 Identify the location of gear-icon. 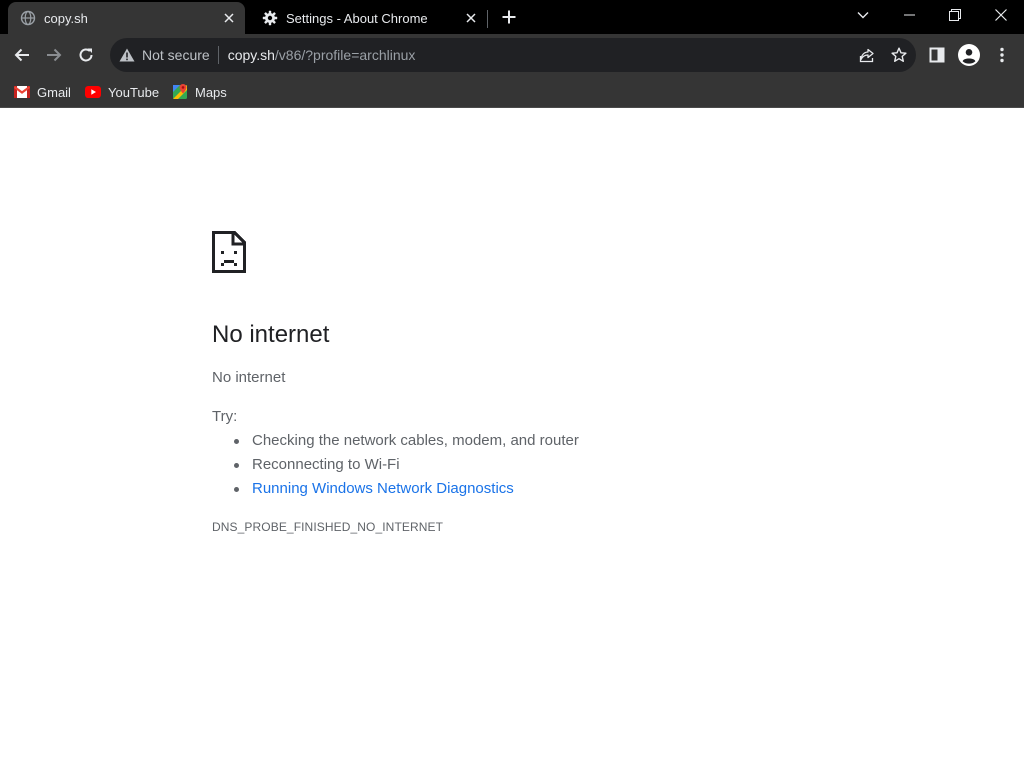
(270, 18).